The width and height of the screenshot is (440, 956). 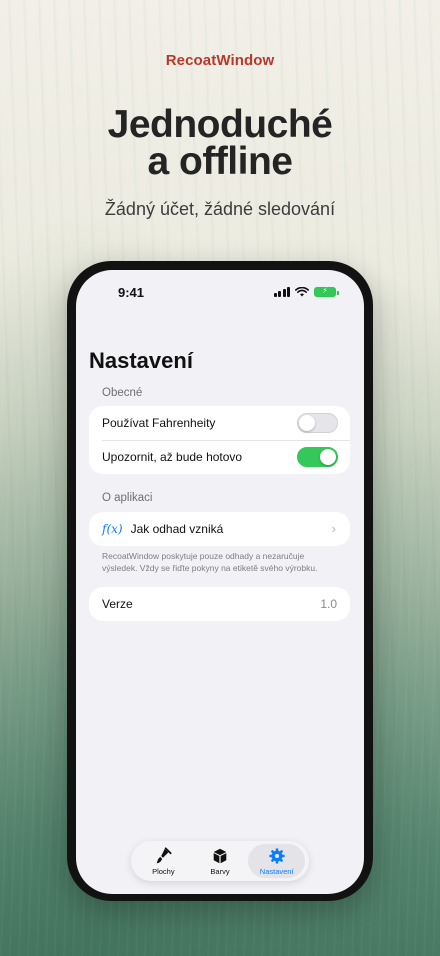 I want to click on section-header-about: O aplikaci, so click(x=127, y=498).